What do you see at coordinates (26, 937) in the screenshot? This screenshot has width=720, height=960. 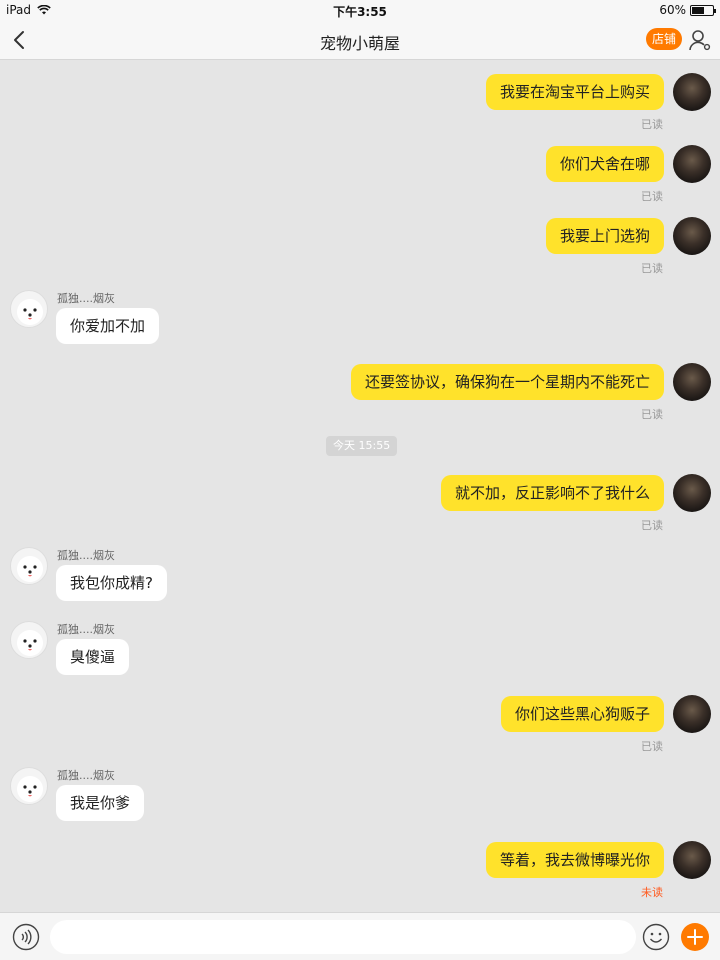 I see `voice-input-icon` at bounding box center [26, 937].